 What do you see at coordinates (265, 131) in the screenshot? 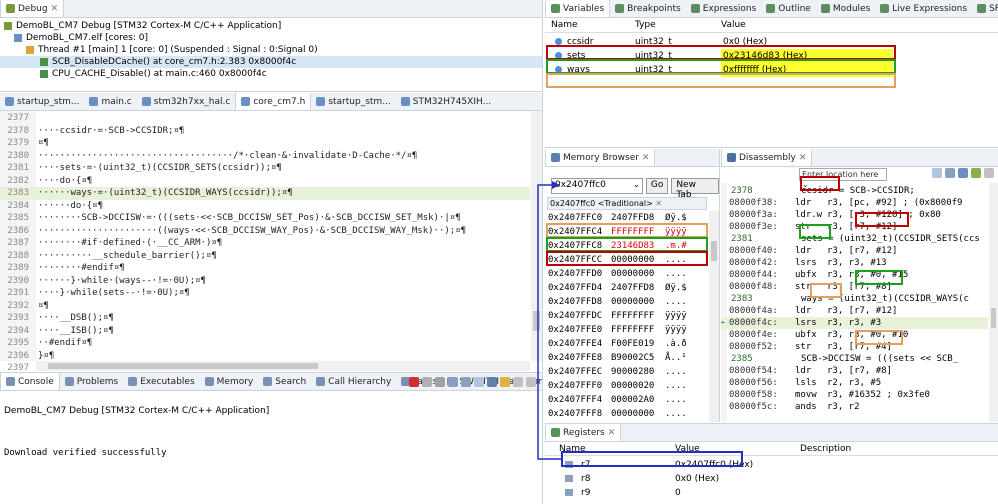
I see `code-line: 2378 ····ccsidr·=·SCB->CCSIDR;¤¶` at bounding box center [265, 131].